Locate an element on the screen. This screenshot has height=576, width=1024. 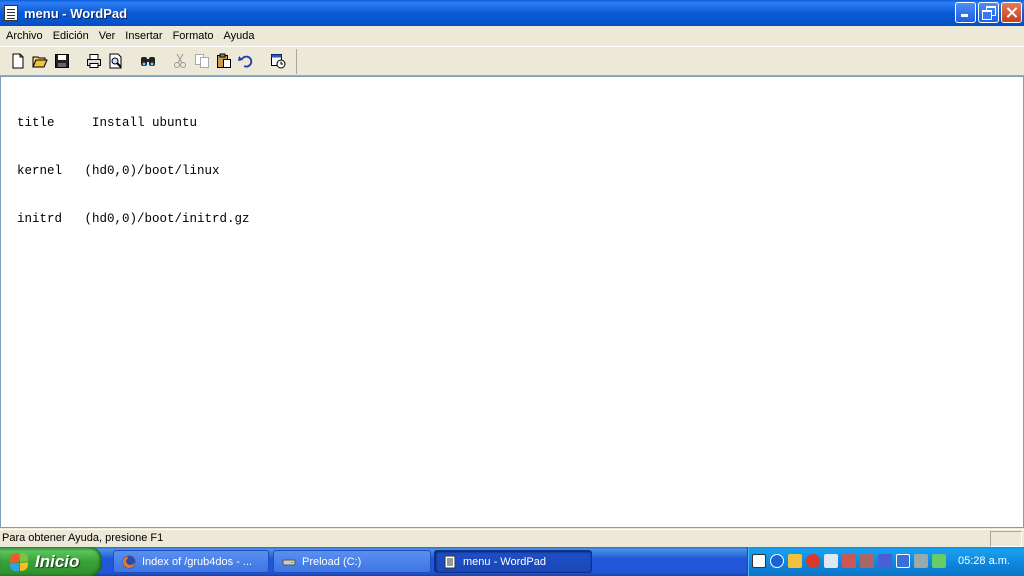
cut-icon is located at coordinates (180, 61).